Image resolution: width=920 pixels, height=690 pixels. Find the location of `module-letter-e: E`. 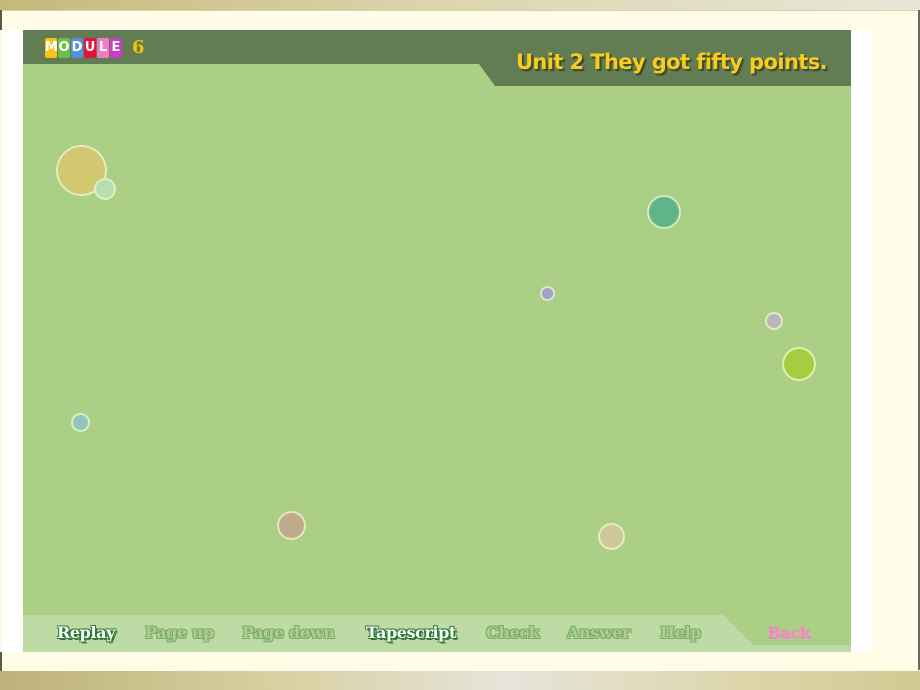

module-letter-e: E is located at coordinates (116, 48).